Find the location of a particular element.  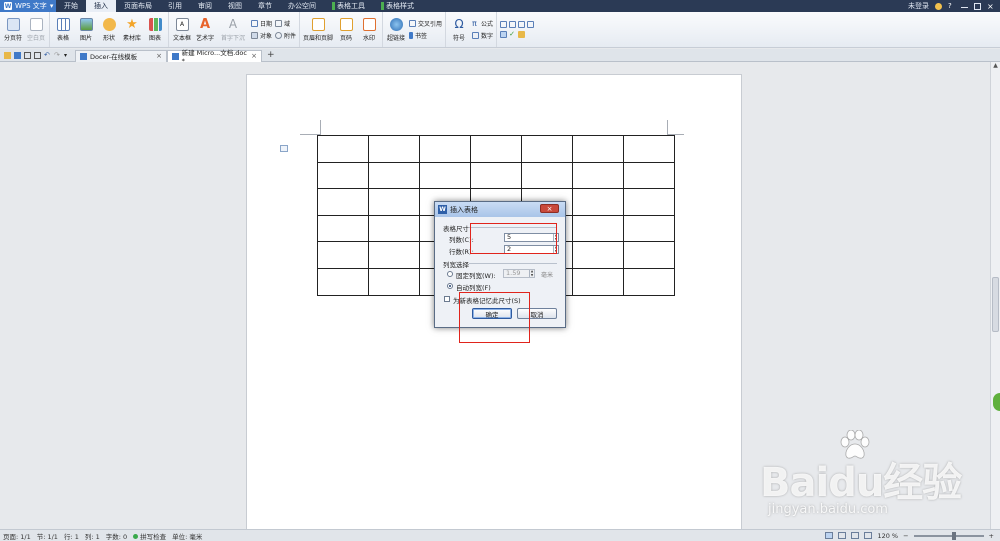

status-unit: 单位: 毫米 is located at coordinates (187, 536).